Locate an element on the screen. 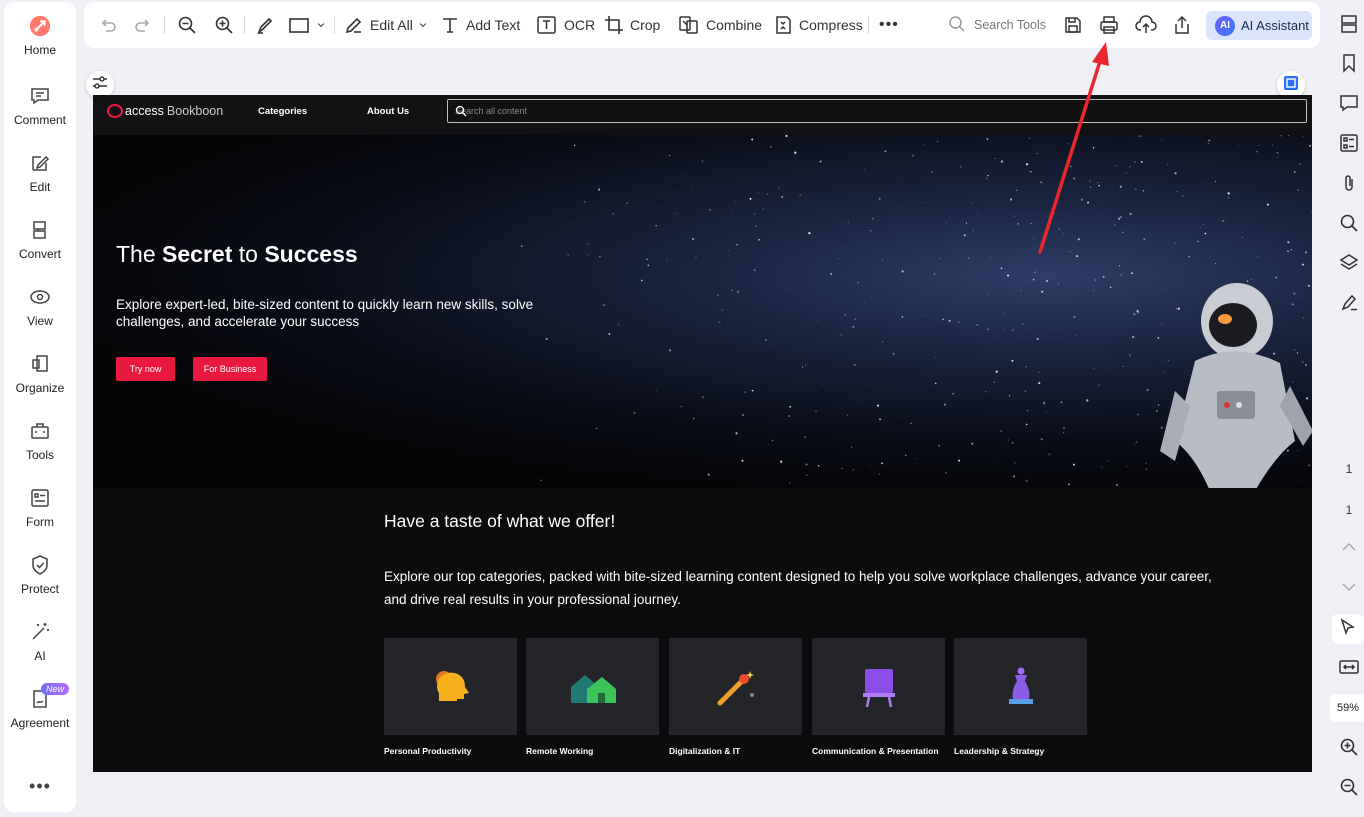 The width and height of the screenshot is (1364, 817). category-card-leadership-strategy is located at coordinates (1020, 686).